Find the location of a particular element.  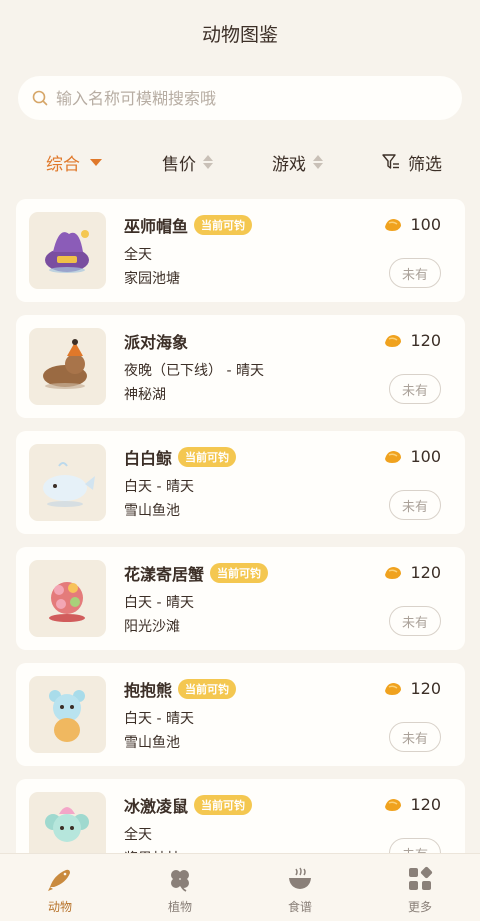

tab-more-label: 更多 is located at coordinates (419, 907).